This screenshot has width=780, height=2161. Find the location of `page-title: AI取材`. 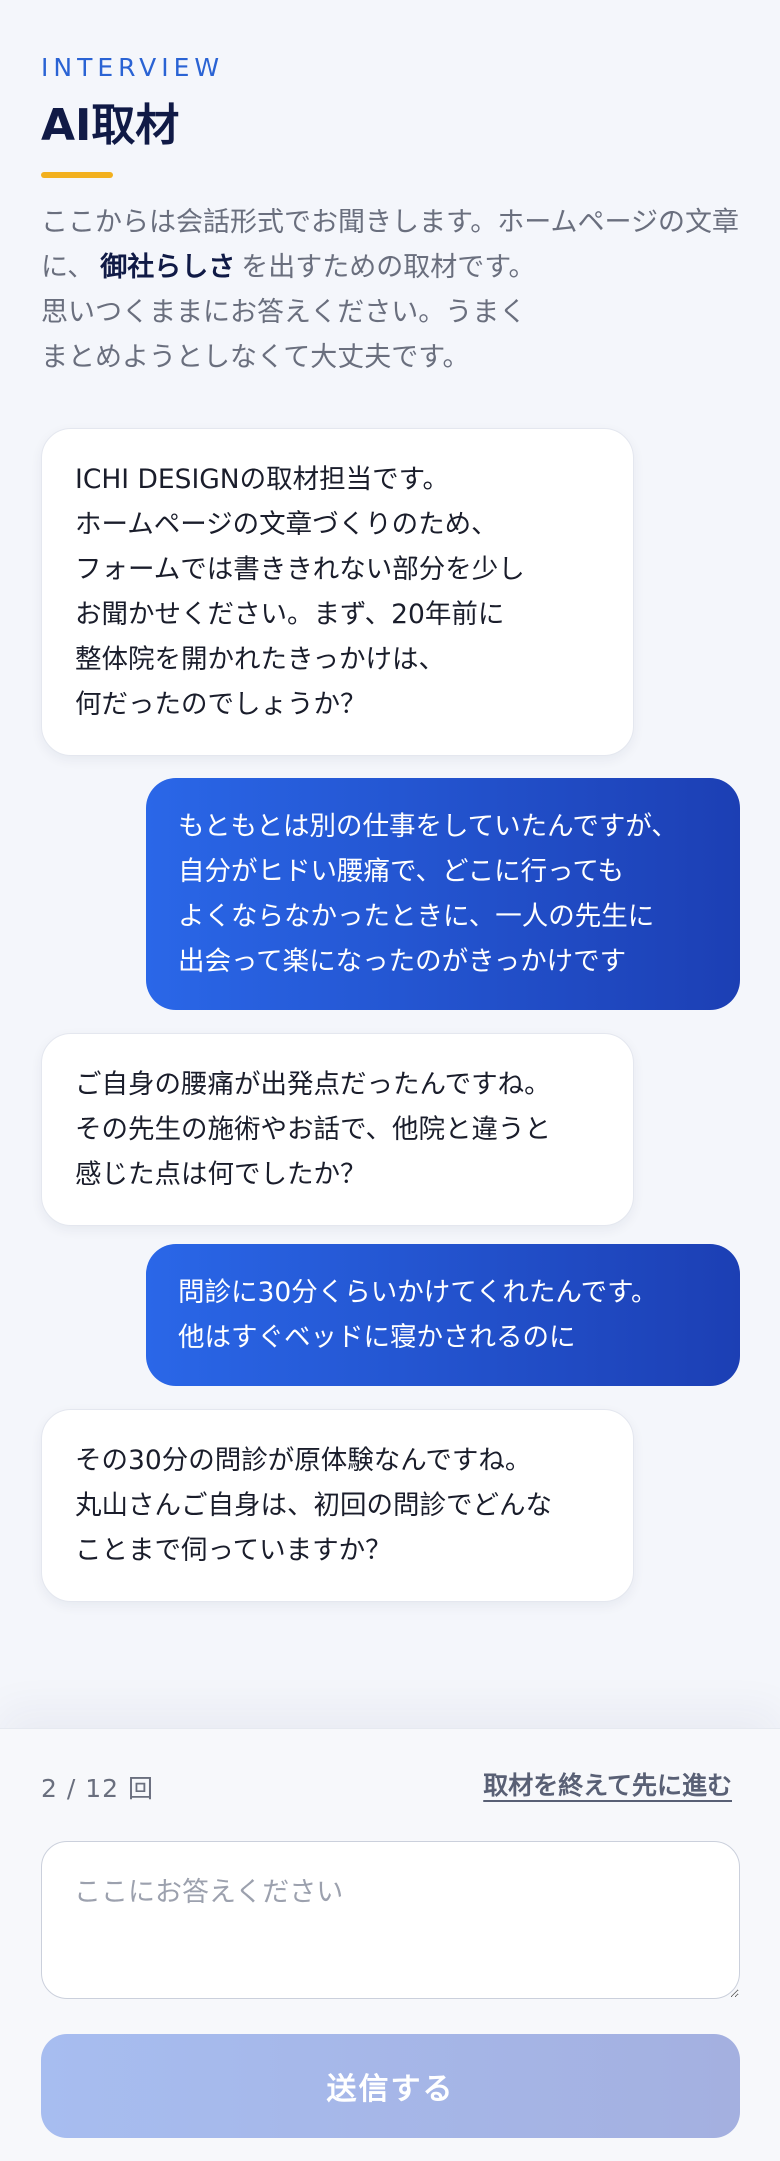

page-title: AI取材 is located at coordinates (110, 125).